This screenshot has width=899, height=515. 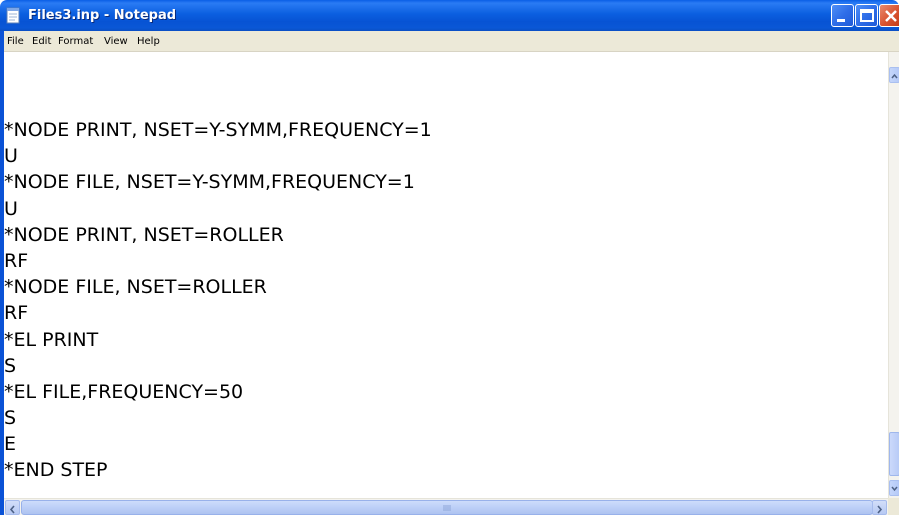 I want to click on arrow-up-icon, so click(x=894, y=76).